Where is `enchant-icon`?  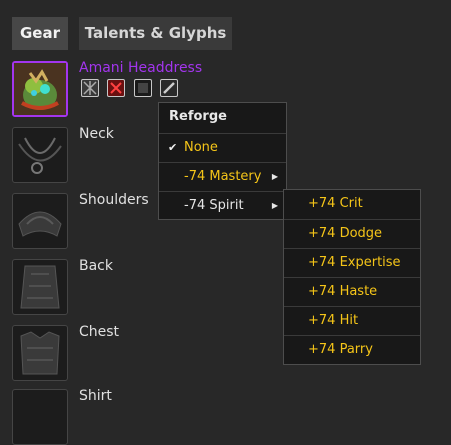 enchant-icon is located at coordinates (169, 88).